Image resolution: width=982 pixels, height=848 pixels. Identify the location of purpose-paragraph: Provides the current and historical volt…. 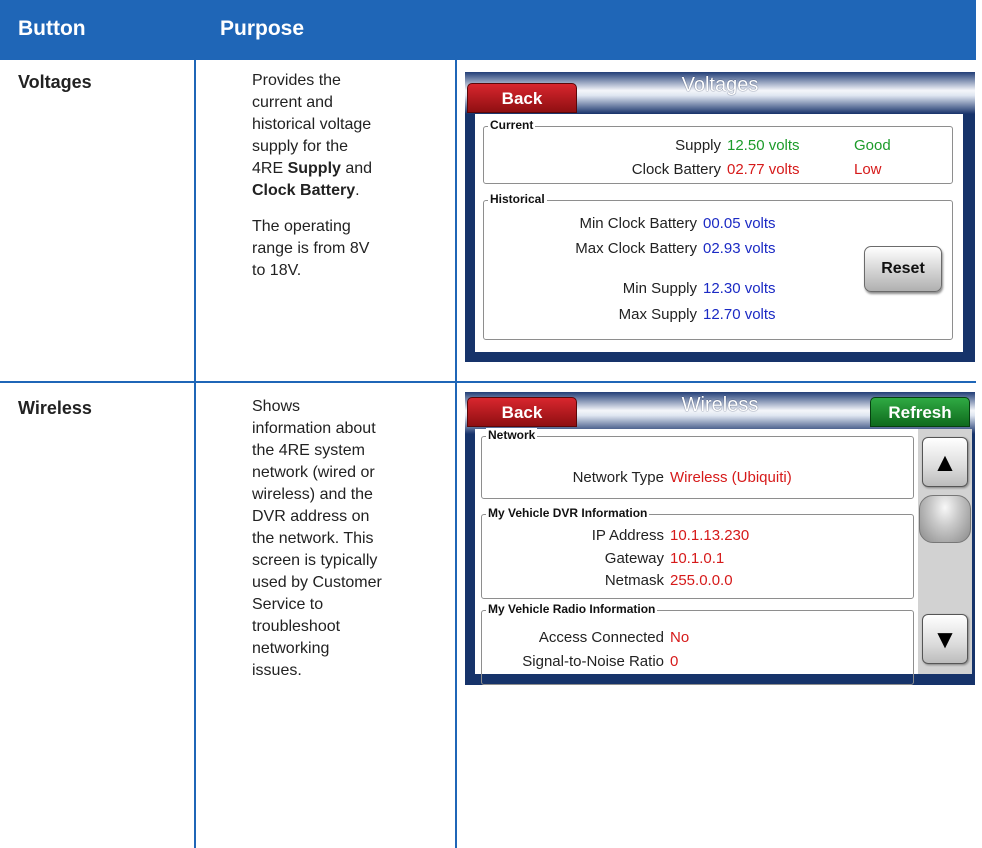
(312, 135).